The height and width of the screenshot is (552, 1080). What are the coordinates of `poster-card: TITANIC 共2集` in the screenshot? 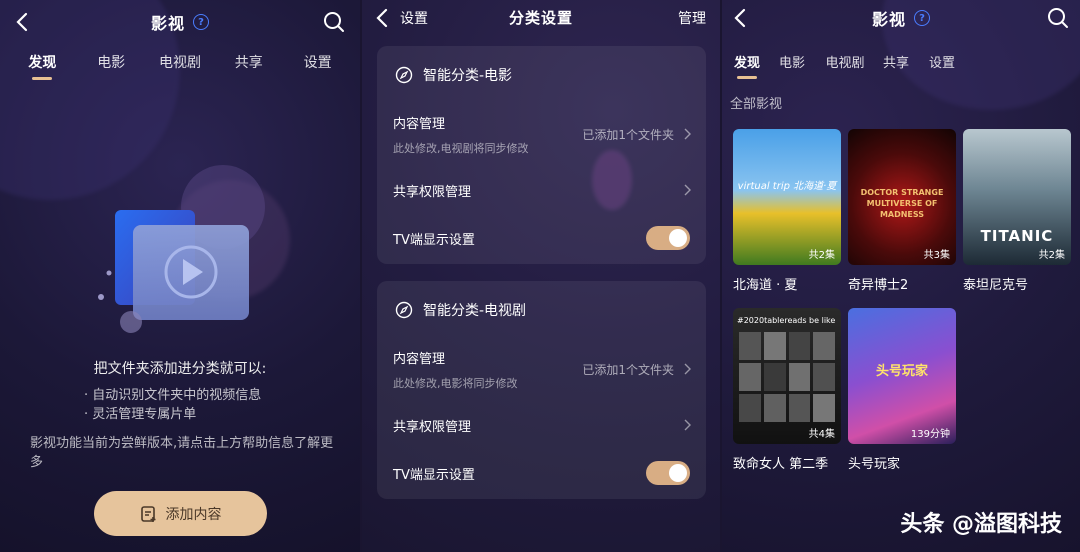 It's located at (1017, 197).